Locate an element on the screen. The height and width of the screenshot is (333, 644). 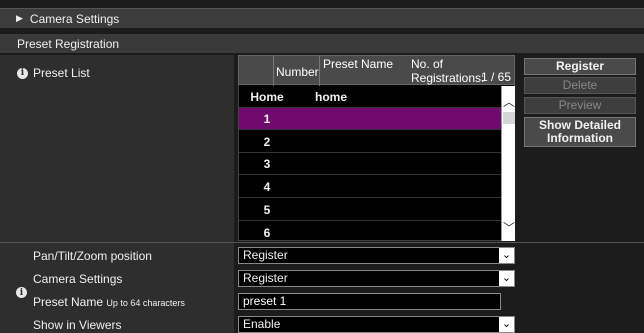
camera-settings-select-value: Register is located at coordinates (265, 278).